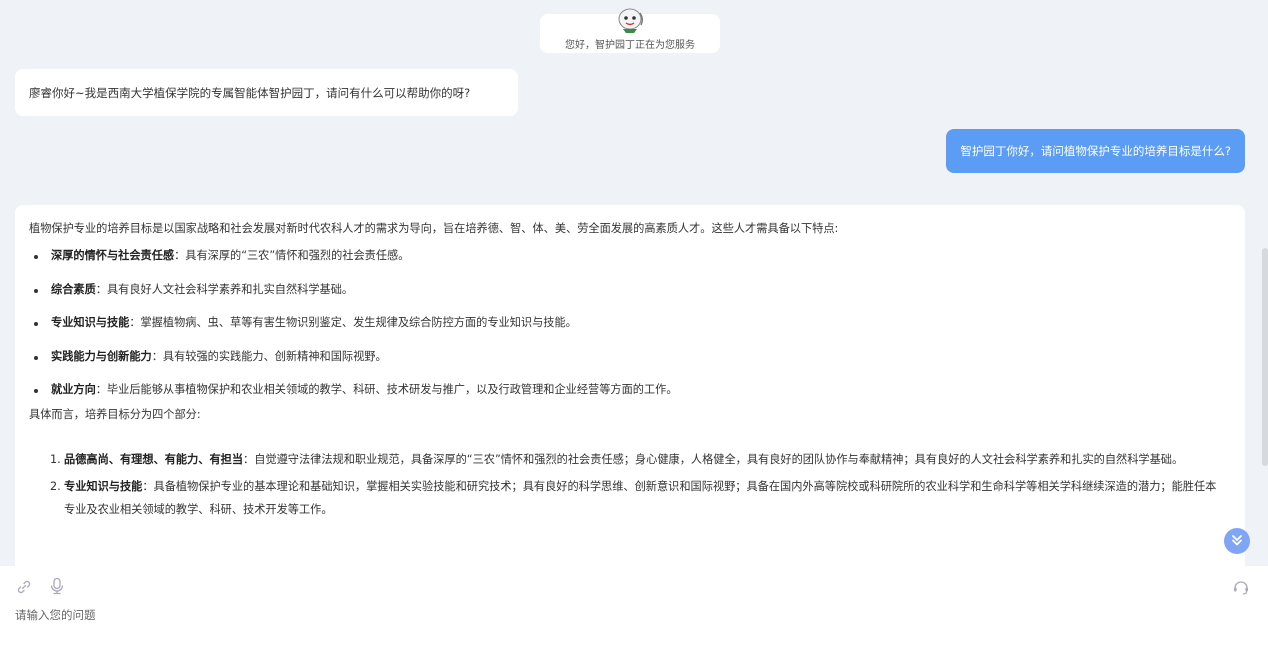 This screenshot has width=1268, height=649. I want to click on scroll-to-bottom-button, so click(1237, 541).